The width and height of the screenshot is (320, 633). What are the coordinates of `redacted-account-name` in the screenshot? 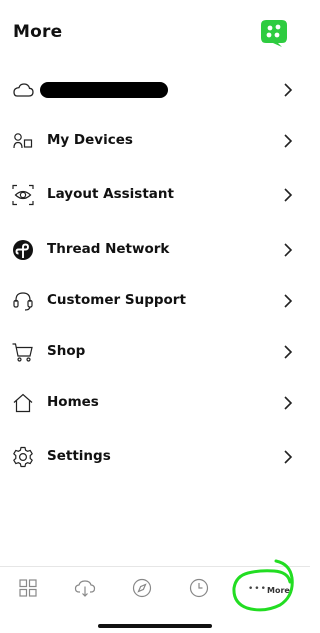 It's located at (104, 90).